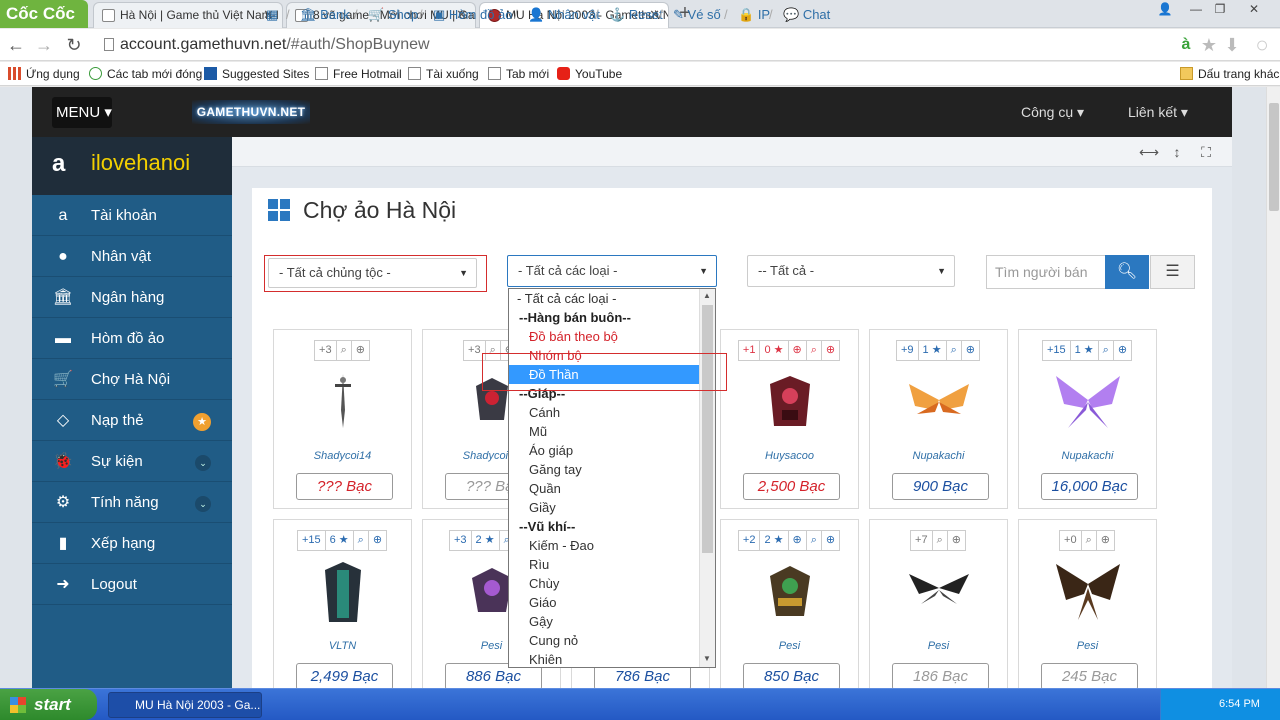 This screenshot has width=1280, height=720. What do you see at coordinates (604, 450) in the screenshot?
I see `dropdown-option: Áo giáp` at bounding box center [604, 450].